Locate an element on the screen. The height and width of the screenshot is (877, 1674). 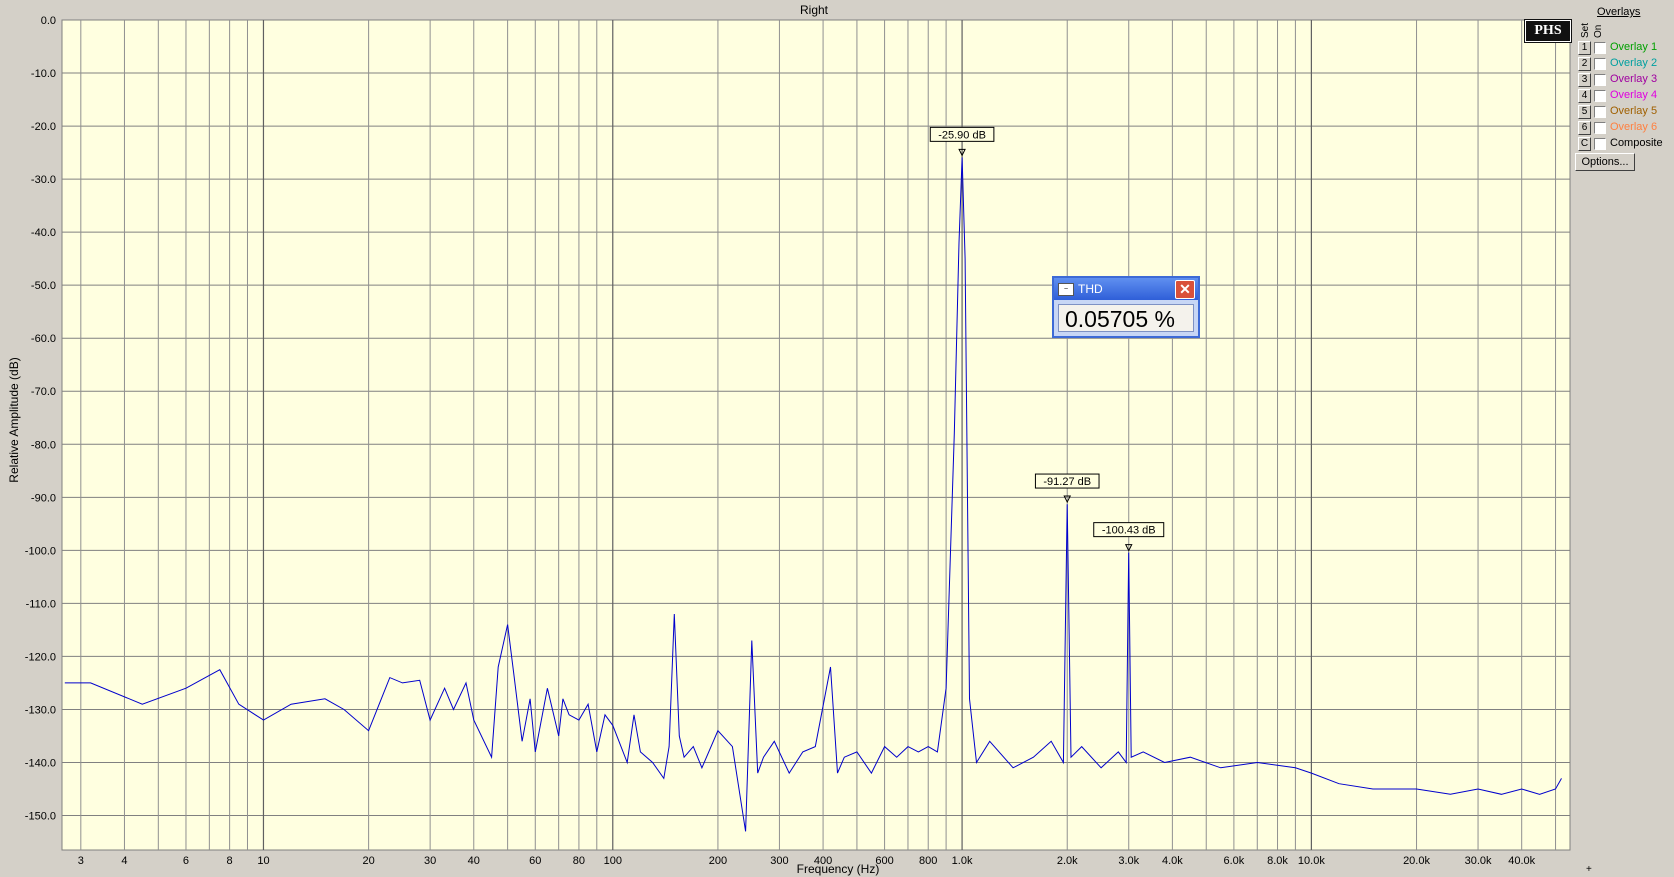
overlay-set-button: 5 is located at coordinates (1584, 112).